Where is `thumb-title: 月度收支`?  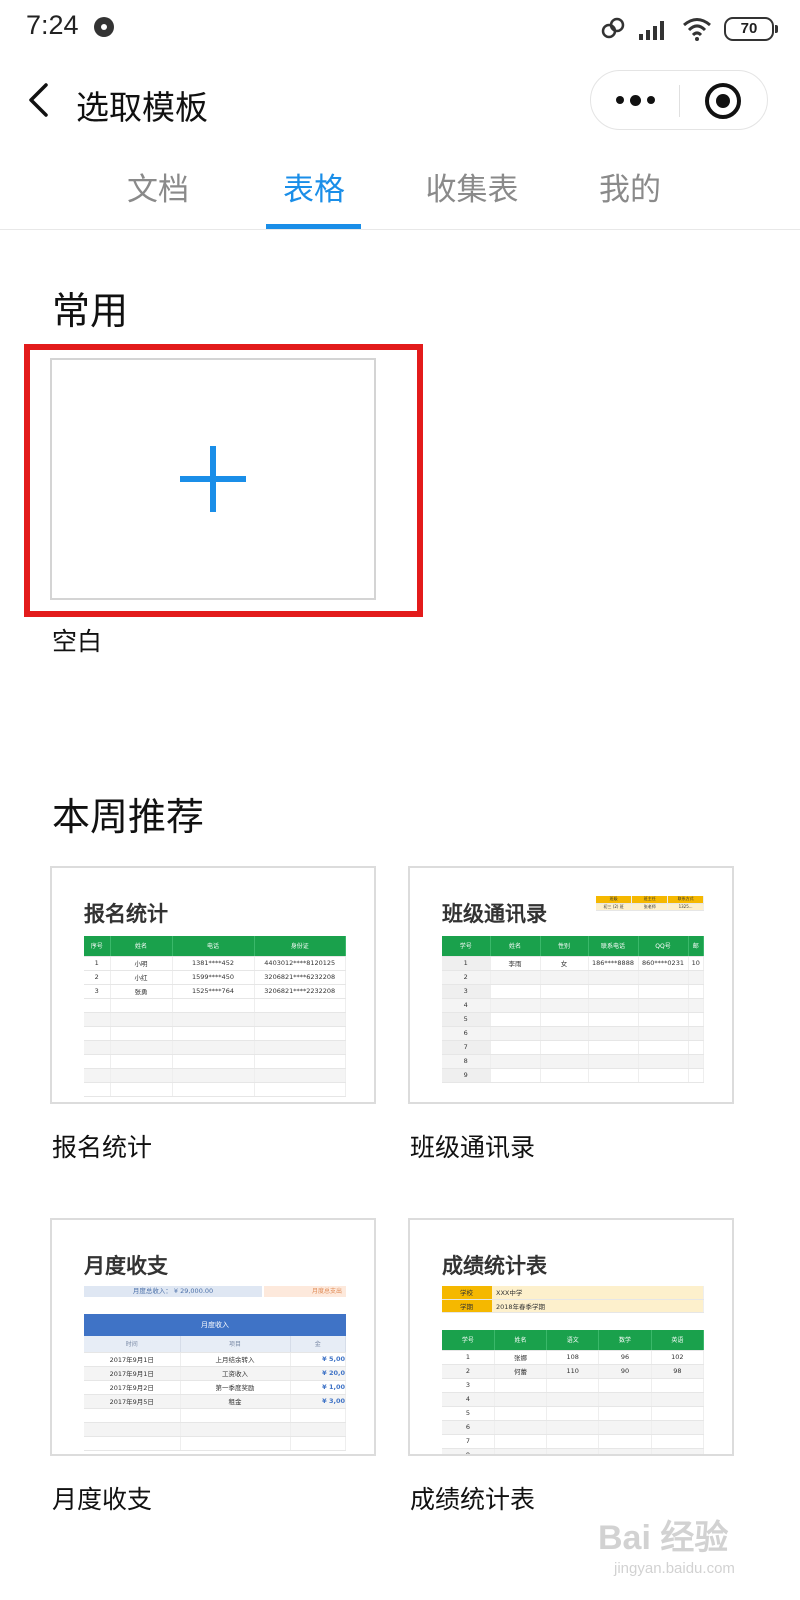 thumb-title: 月度收支 is located at coordinates (126, 1266).